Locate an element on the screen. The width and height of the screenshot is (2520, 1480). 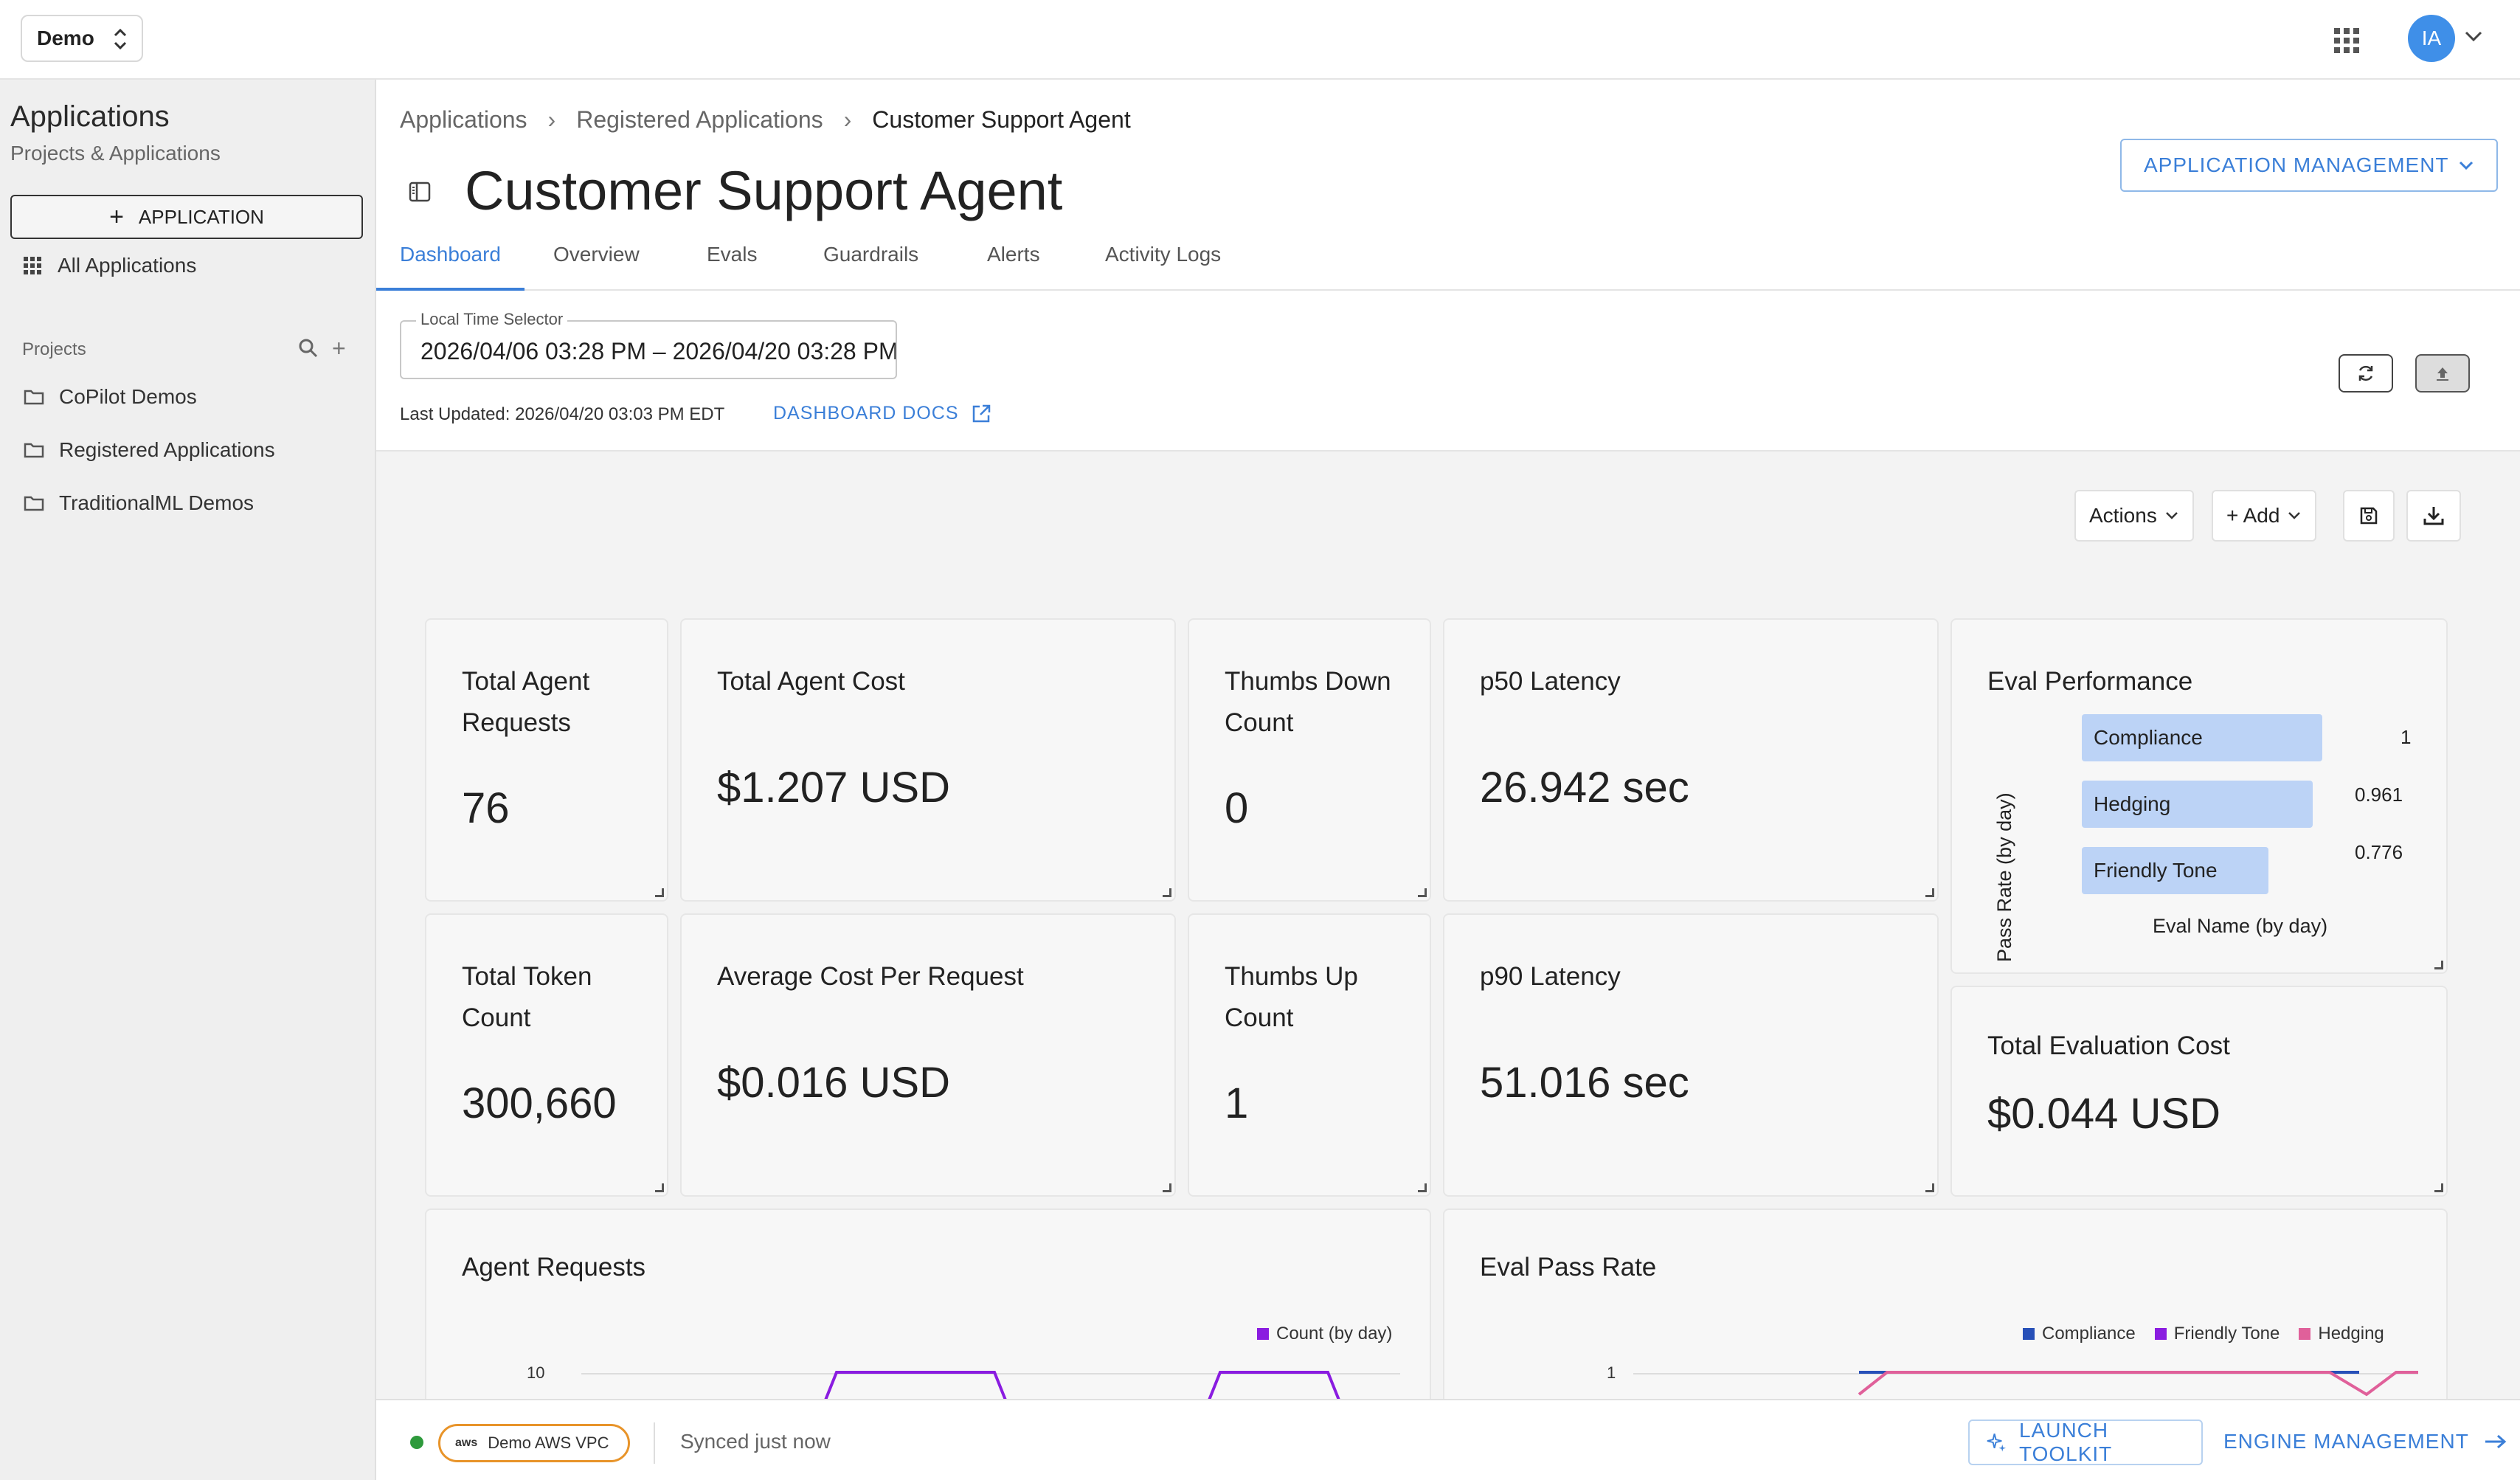
workspace-select: Demo is located at coordinates (82, 38).